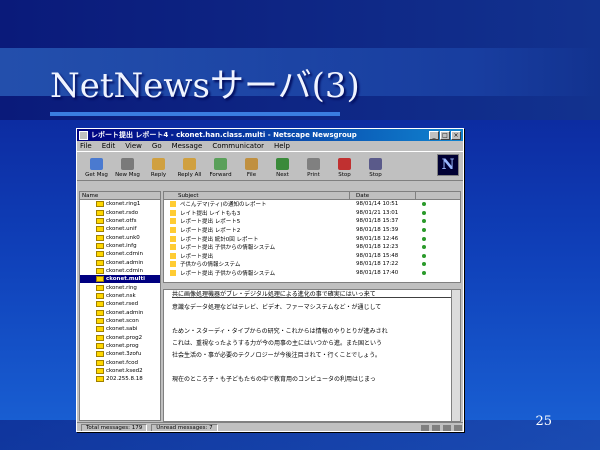 The height and width of the screenshot is (450, 600). What do you see at coordinates (282, 175) in the screenshot?
I see `toolbar-button-label: Next` at bounding box center [282, 175].